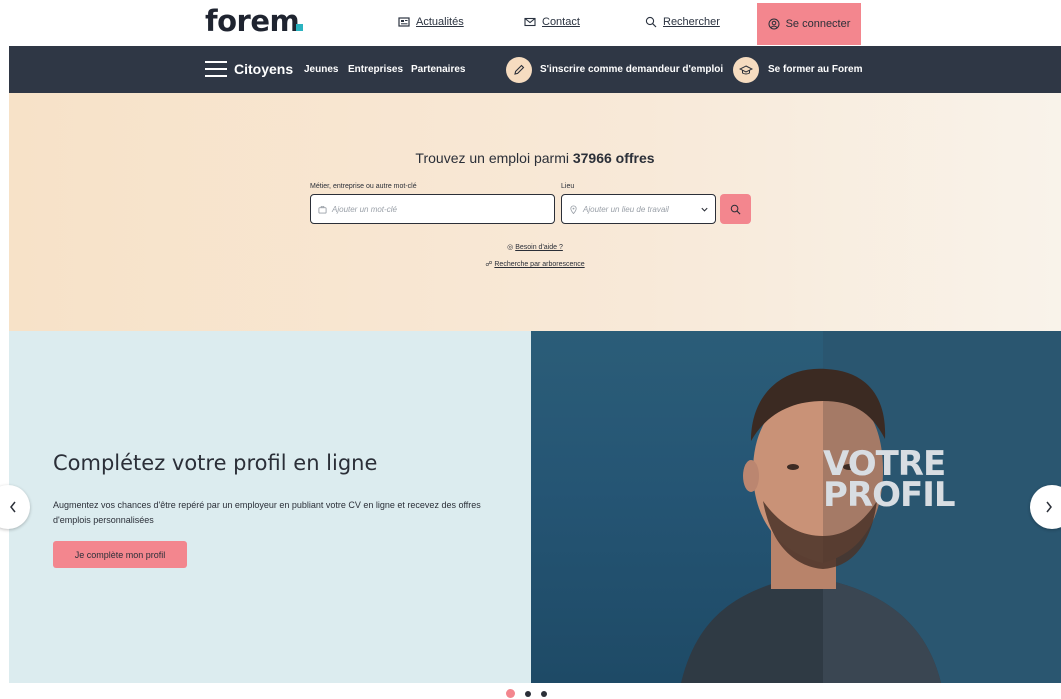 This screenshot has height=699, width=1061. What do you see at coordinates (364, 209) in the screenshot?
I see `keyword-placeholder: Ajouter un mot-clé` at bounding box center [364, 209].